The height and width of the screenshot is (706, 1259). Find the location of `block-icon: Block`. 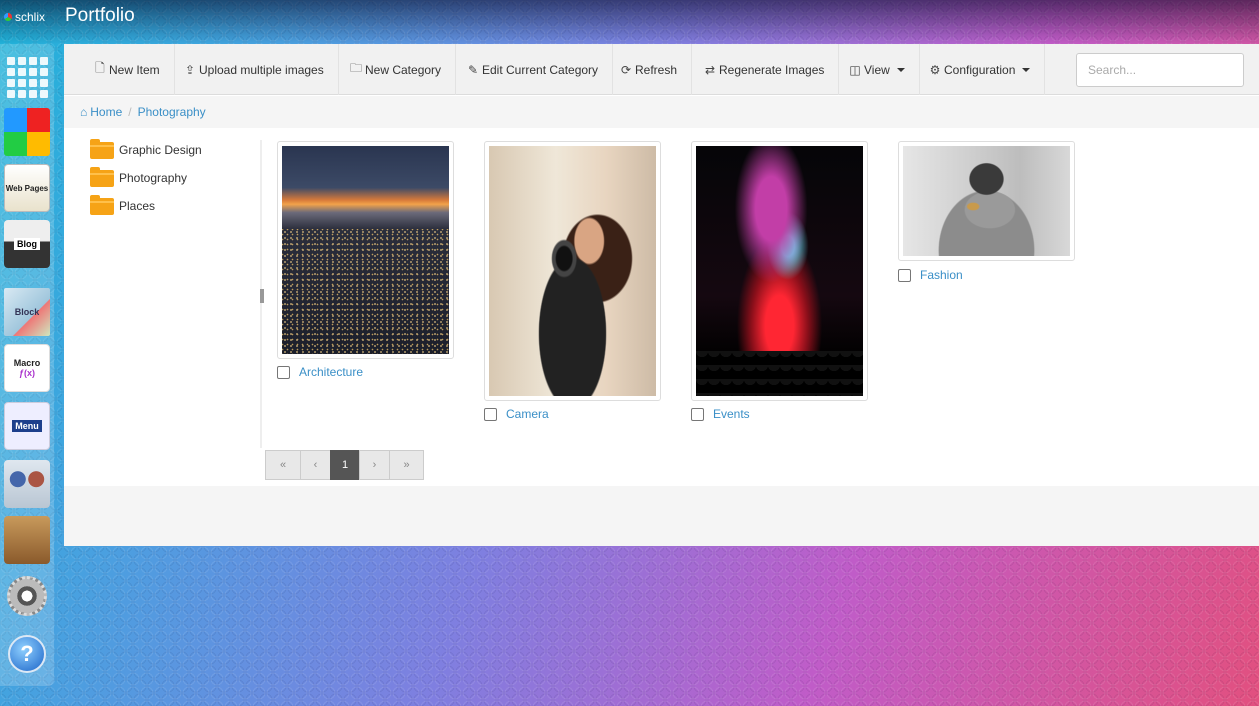

block-icon: Block is located at coordinates (27, 312).